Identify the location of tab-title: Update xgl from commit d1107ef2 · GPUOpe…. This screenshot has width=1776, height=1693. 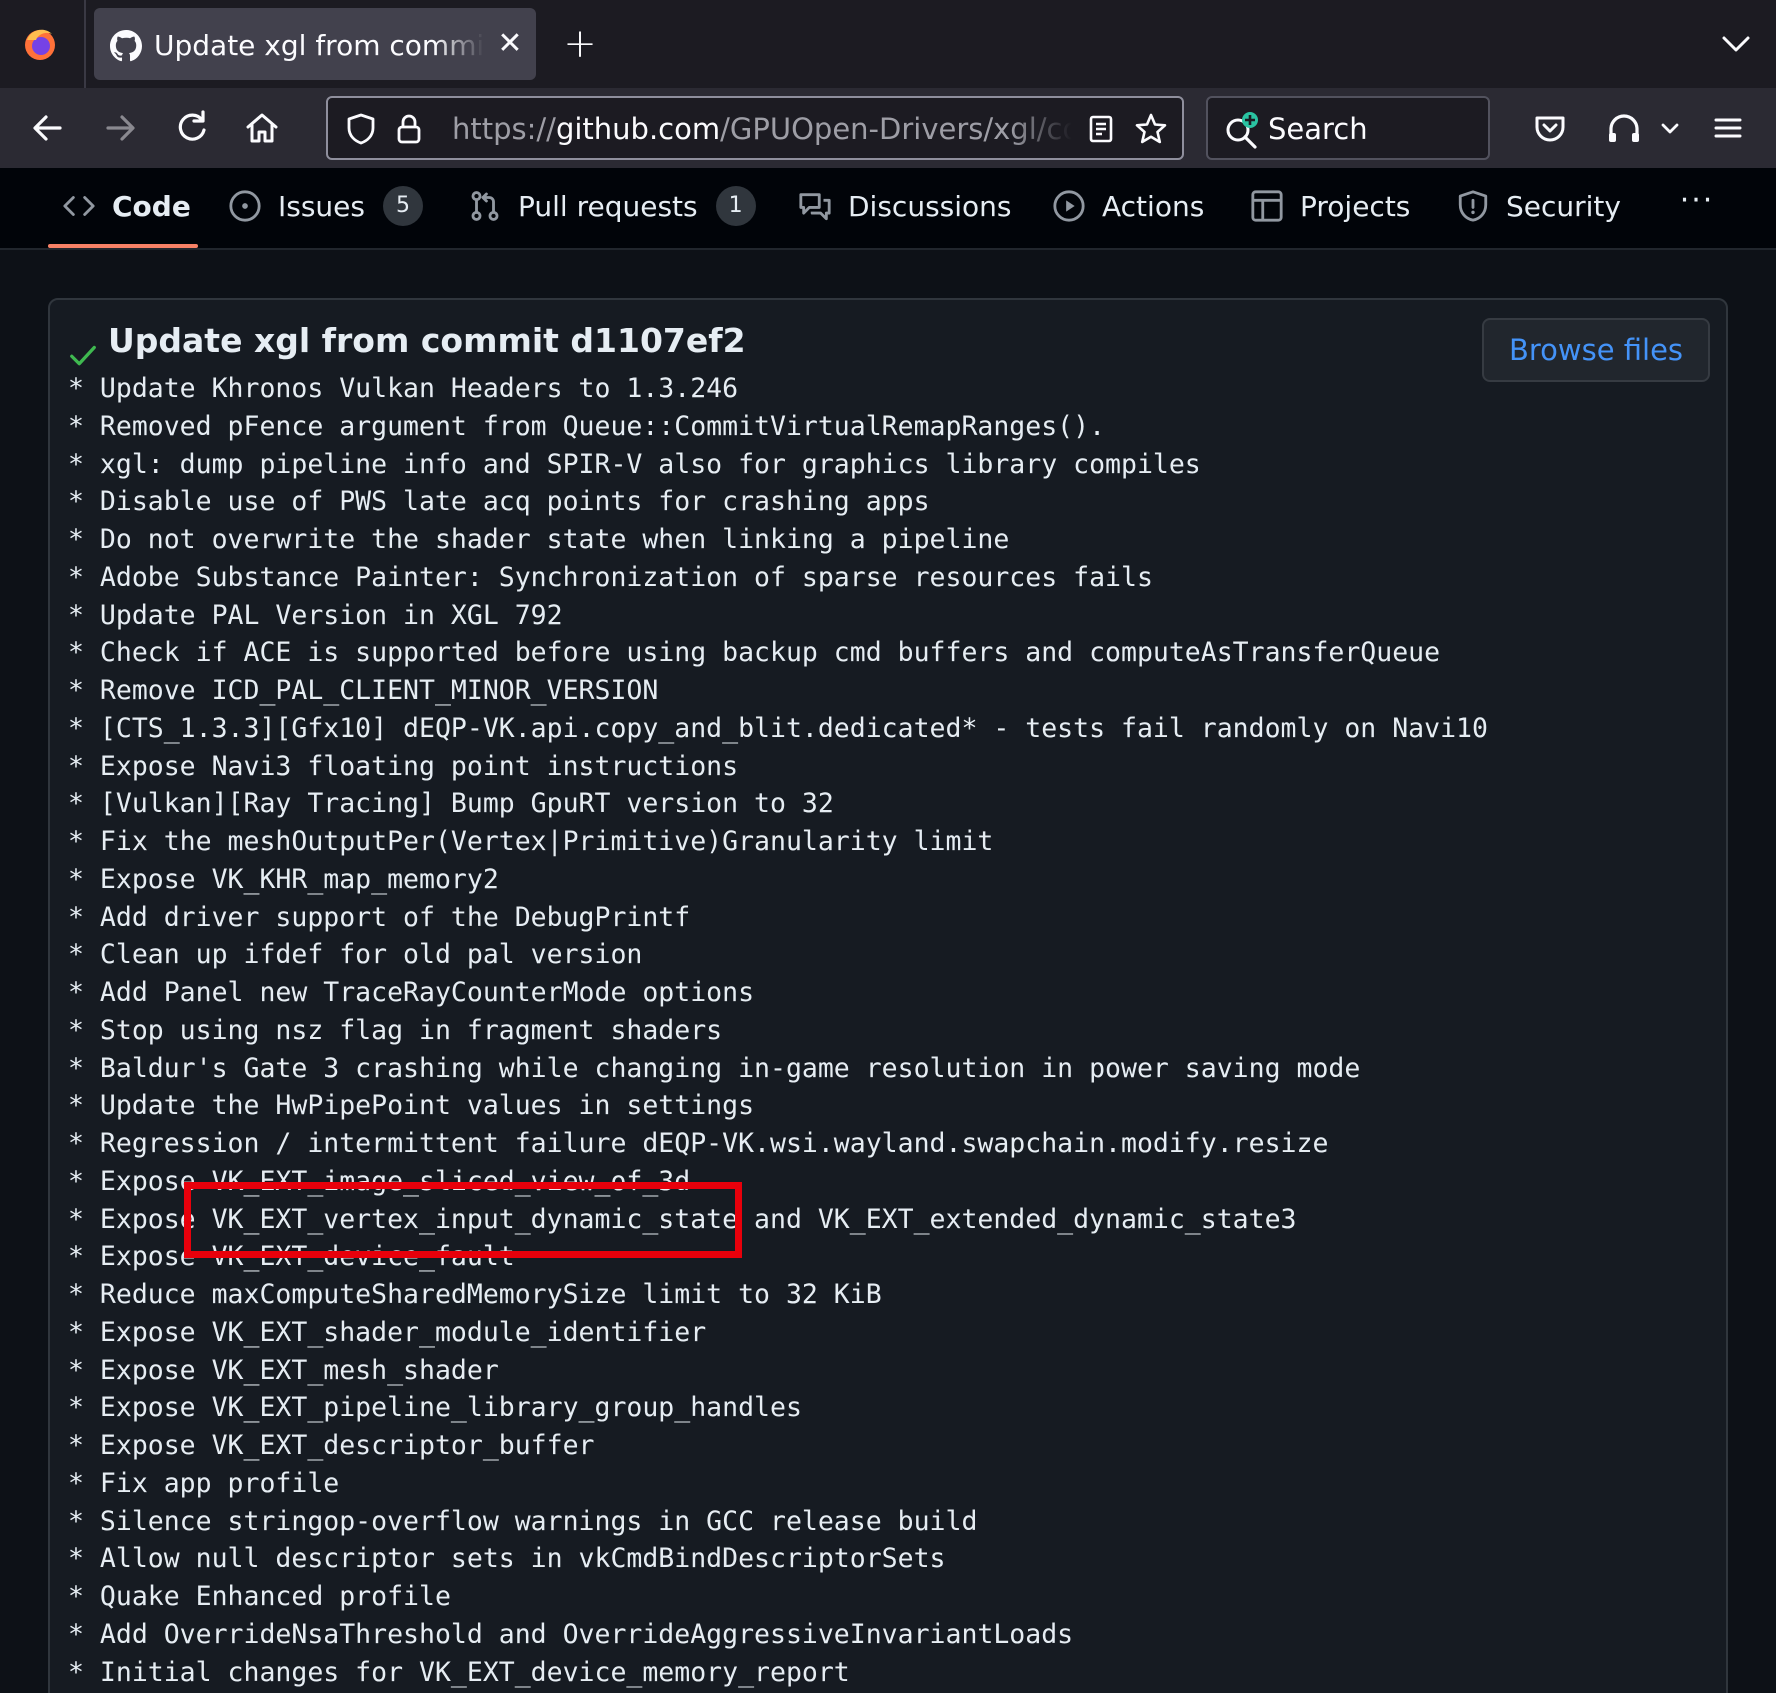
(319, 45).